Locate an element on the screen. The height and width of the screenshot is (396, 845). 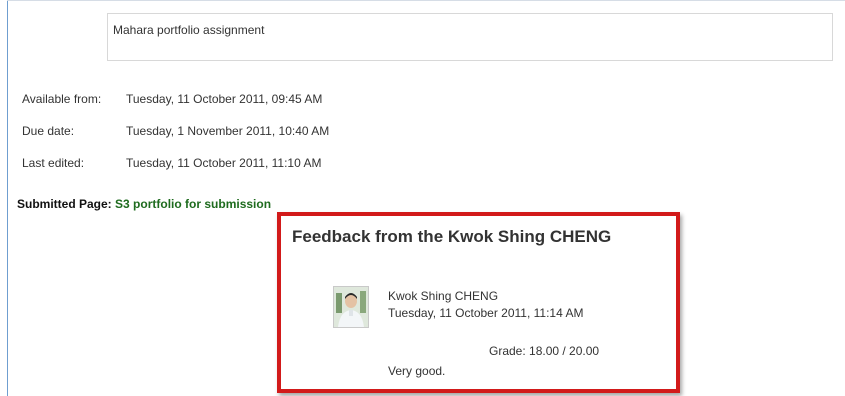
content-frame-top-border is located at coordinates (426, 0).